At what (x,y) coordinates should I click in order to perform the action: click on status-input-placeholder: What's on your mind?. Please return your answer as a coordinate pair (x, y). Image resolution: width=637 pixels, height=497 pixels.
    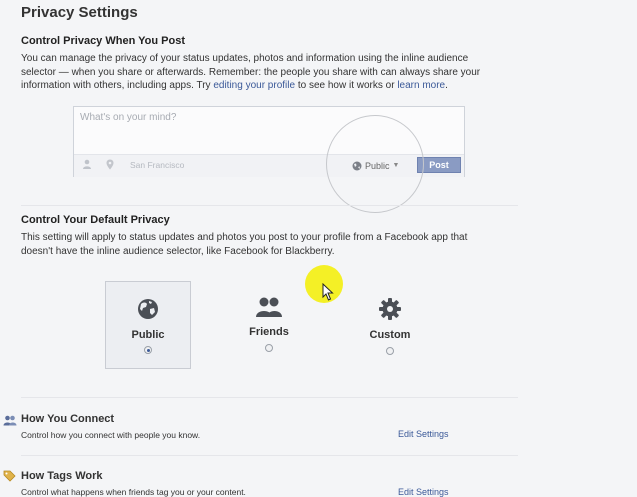
    Looking at the image, I should click on (128, 117).